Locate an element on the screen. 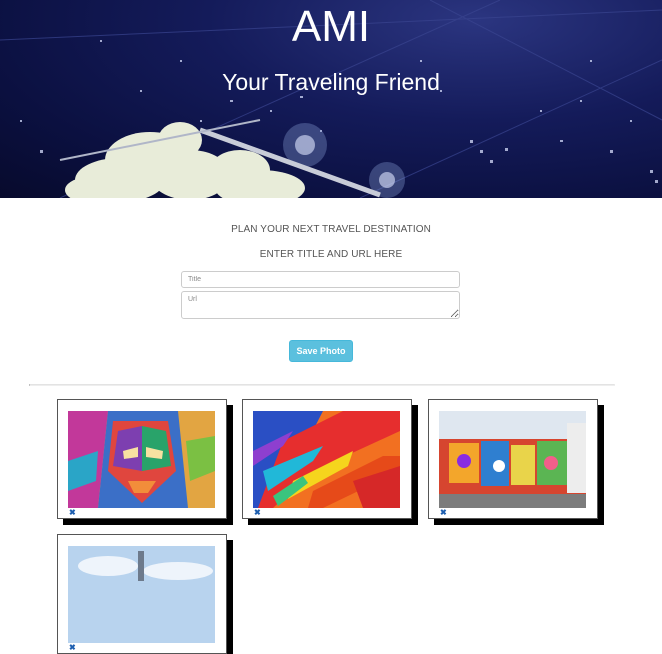 This screenshot has height=654, width=662. title-input is located at coordinates (320, 279).